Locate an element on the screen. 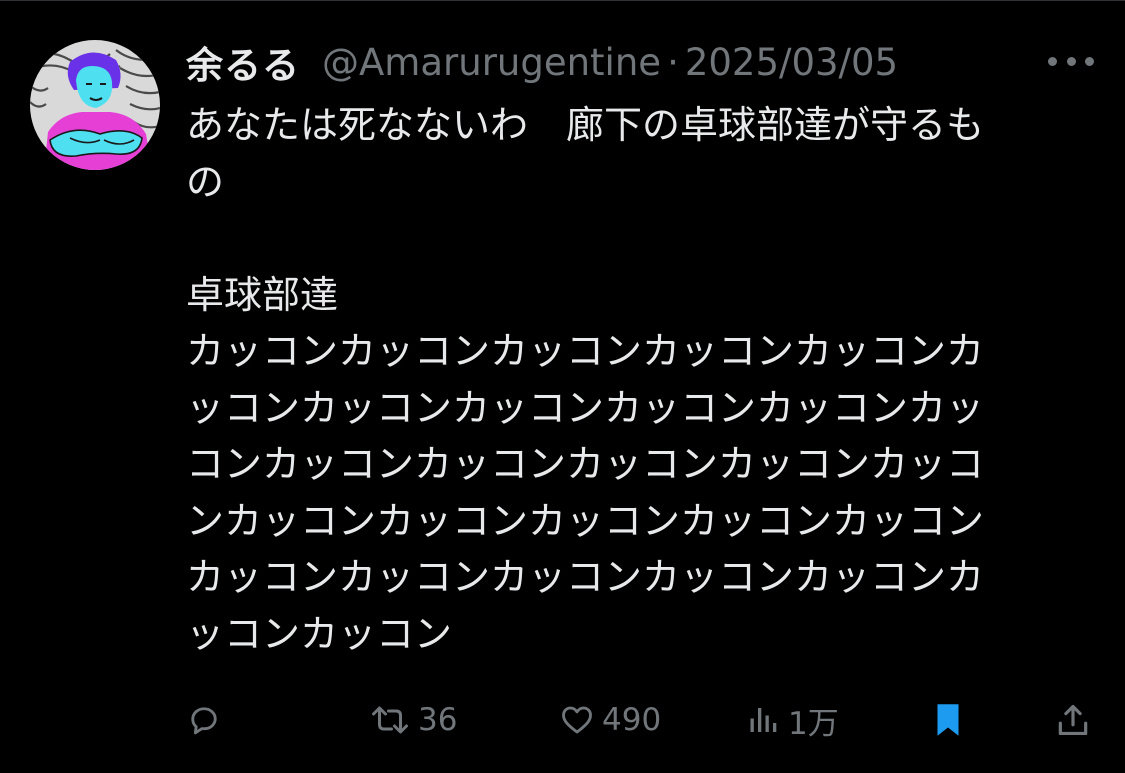  tweet-line: ッコンカッコンカッコンカッコンカッコンカッ is located at coordinates (585, 407).